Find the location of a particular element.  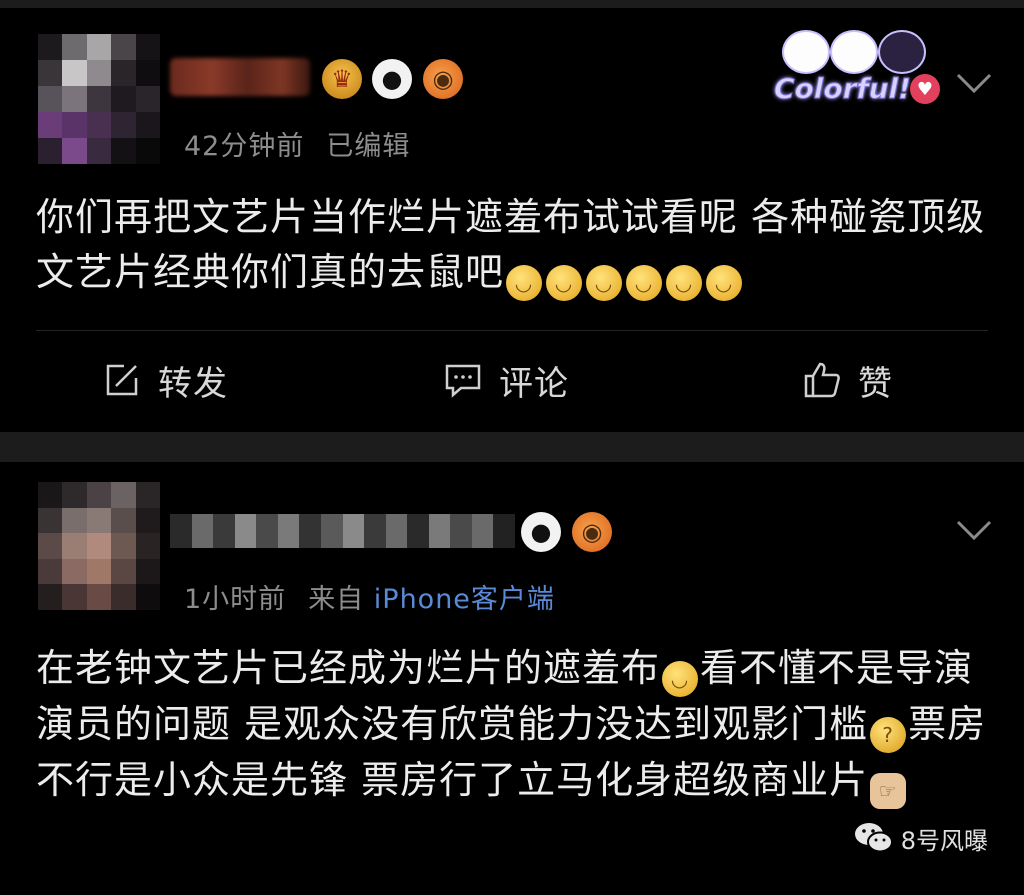

post-time: 1小时前 is located at coordinates (235, 599).